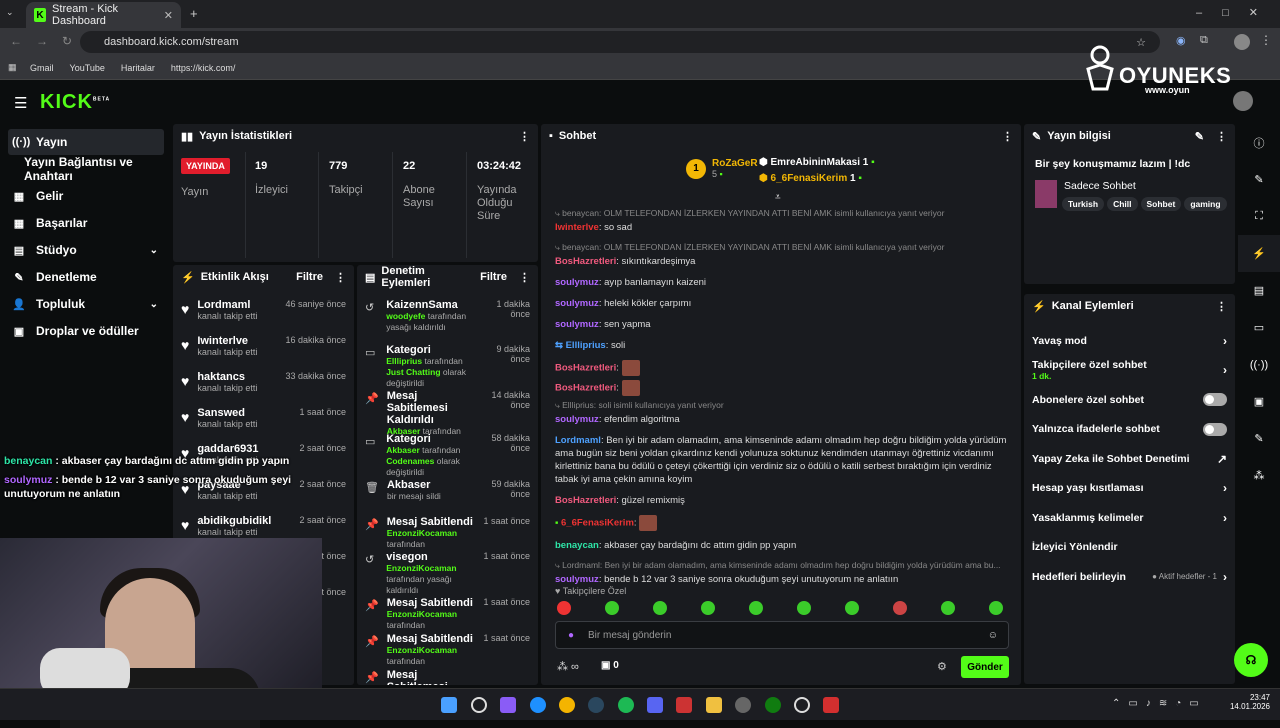  I want to click on feed-item: ♥ Sanswed kanalı takip etti 1 saat önce, so click(263, 425).